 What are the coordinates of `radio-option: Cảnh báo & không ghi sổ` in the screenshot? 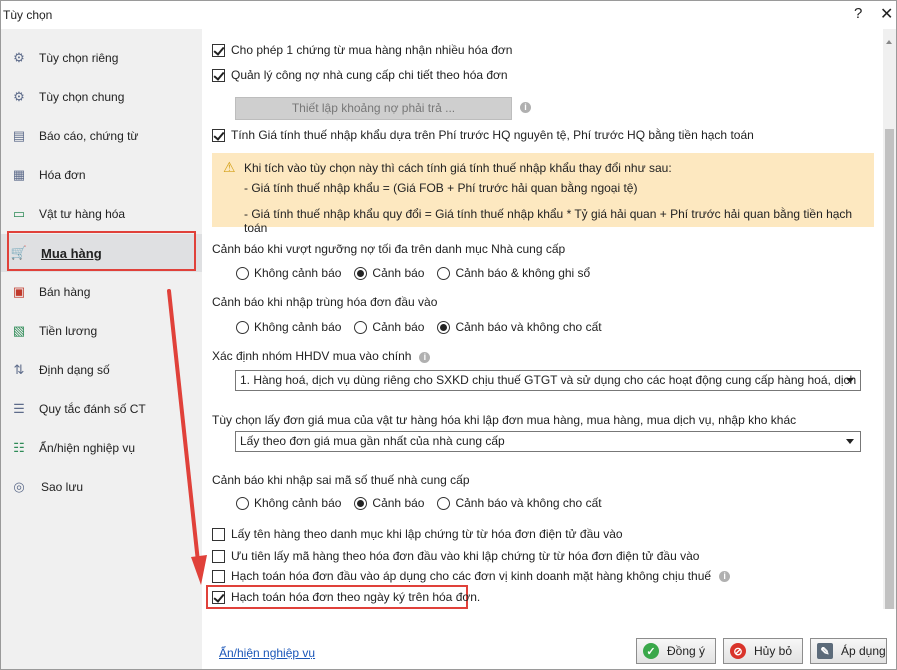 It's located at (513, 273).